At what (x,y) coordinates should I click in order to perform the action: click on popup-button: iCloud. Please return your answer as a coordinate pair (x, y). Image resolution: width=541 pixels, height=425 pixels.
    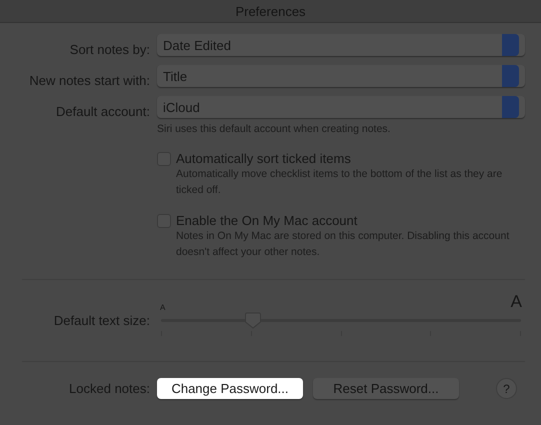
    Looking at the image, I should click on (341, 107).